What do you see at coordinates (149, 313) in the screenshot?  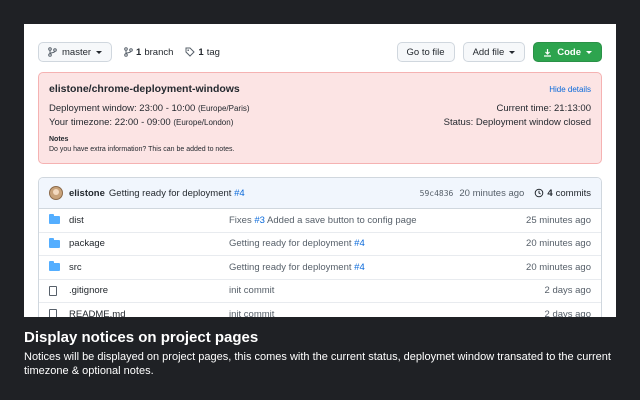 I see `file-name: README.md` at bounding box center [149, 313].